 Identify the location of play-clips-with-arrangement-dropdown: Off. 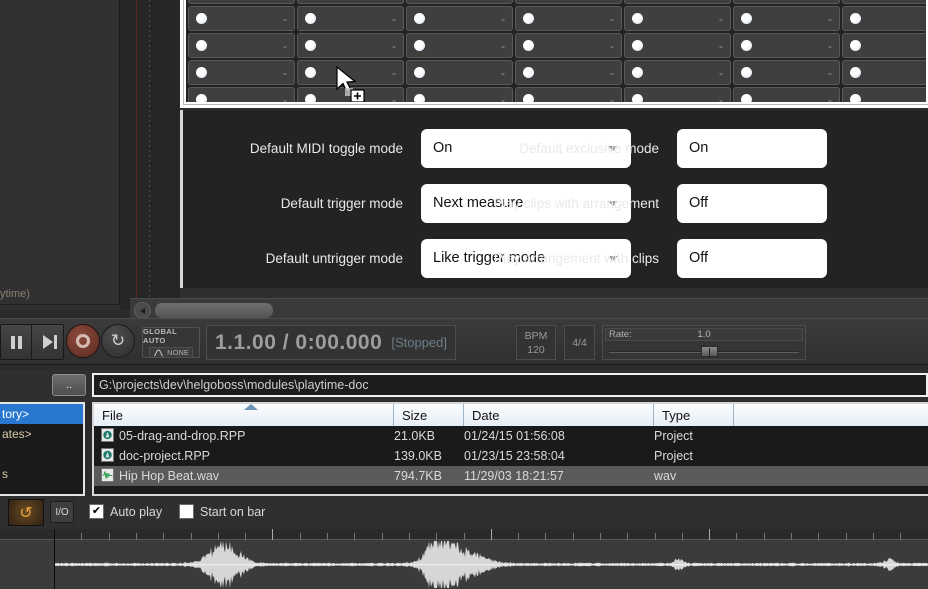
(752, 203).